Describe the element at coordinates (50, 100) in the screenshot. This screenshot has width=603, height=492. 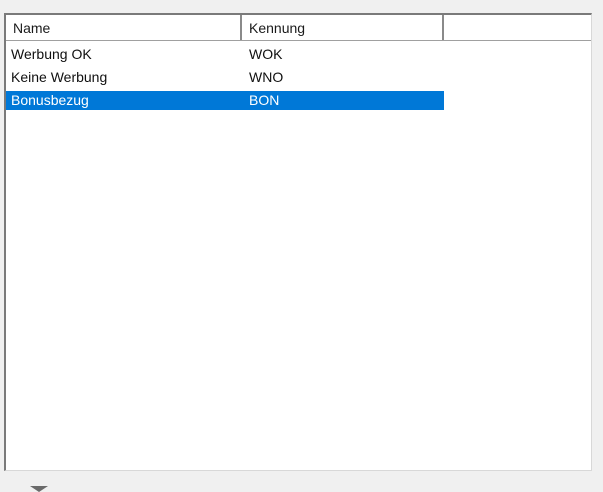
I see `list-item-name: Bonusbezug` at that location.